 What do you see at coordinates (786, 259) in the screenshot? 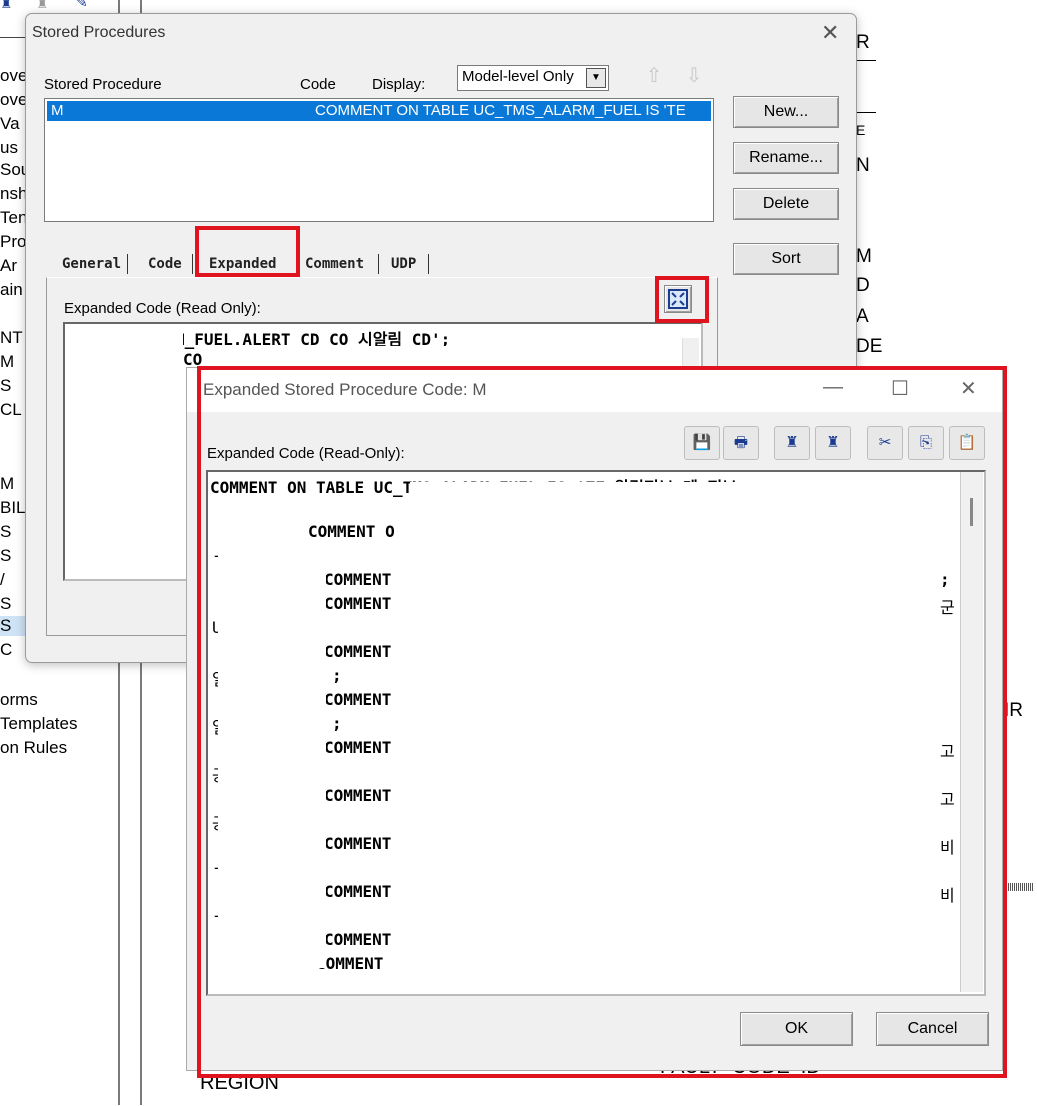
I see `sort-button: Sort` at bounding box center [786, 259].